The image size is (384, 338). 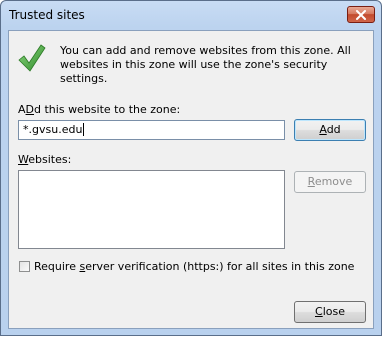 What do you see at coordinates (333, 181) in the screenshot?
I see `remove-button-rest: emove` at bounding box center [333, 181].